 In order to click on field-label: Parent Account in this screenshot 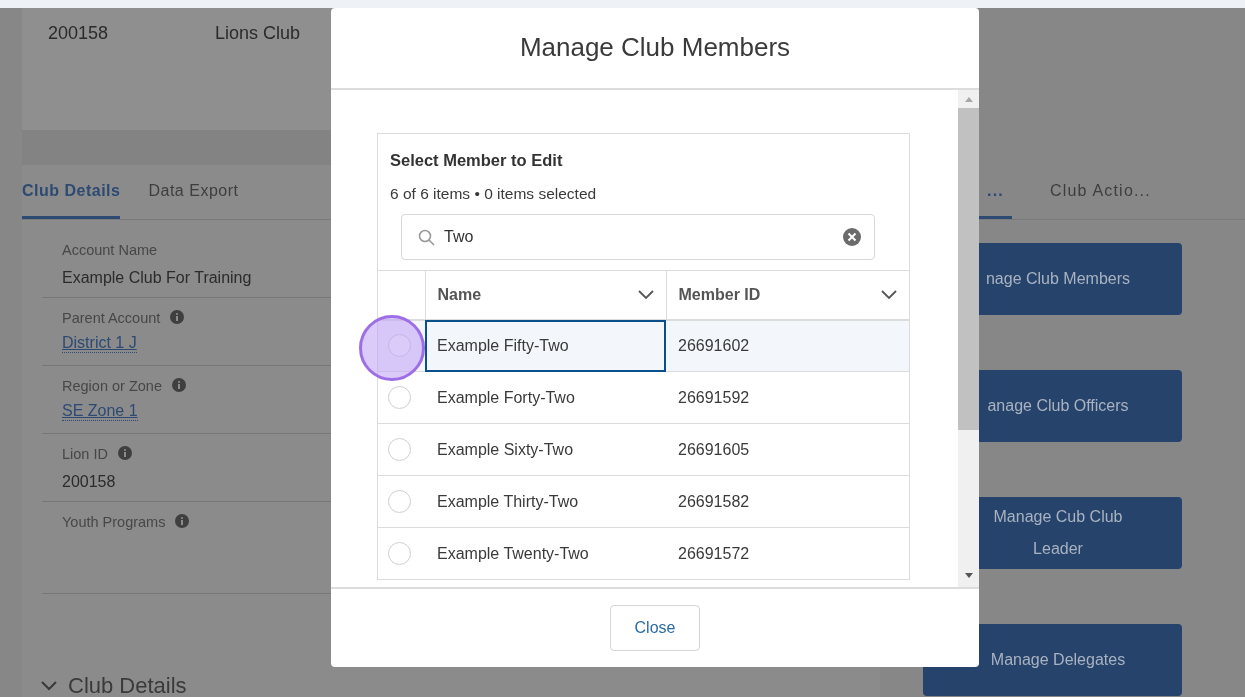, I will do `click(111, 318)`.